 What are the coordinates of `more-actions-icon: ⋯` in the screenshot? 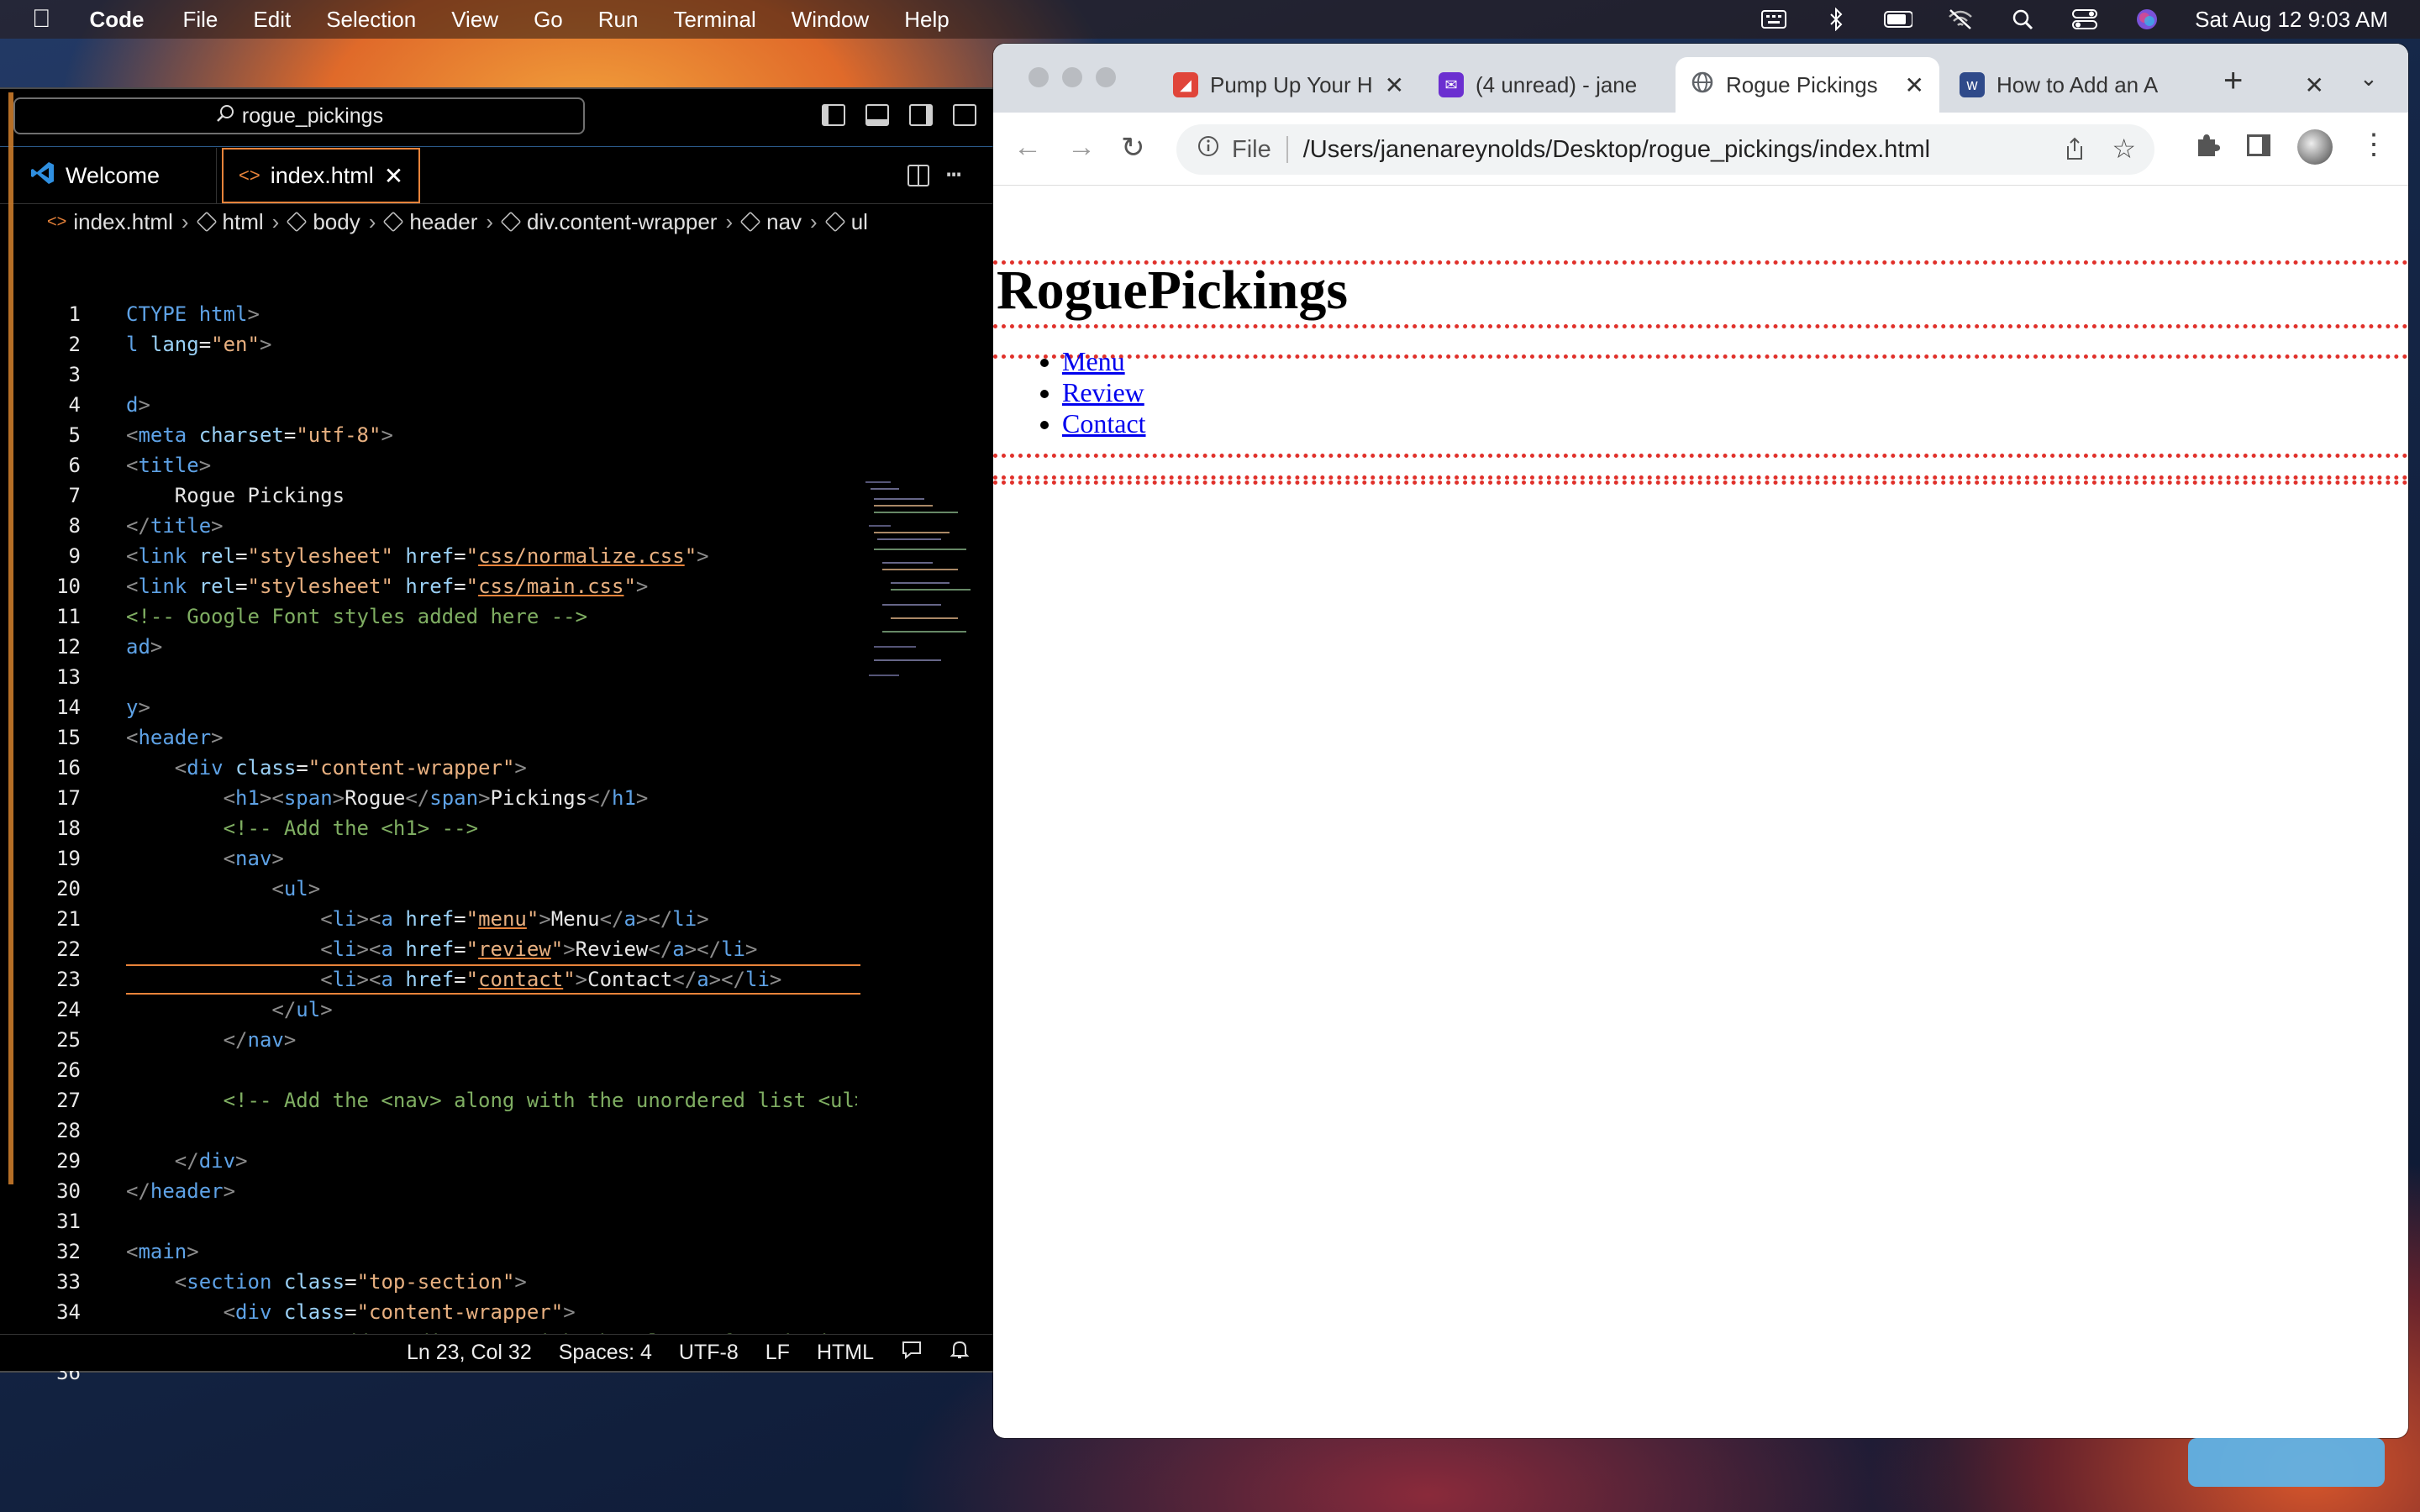 It's located at (954, 174).